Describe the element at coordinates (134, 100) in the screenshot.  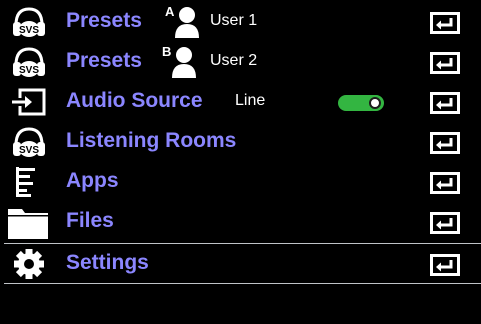
I see `menu-item-label: Audio Source` at that location.